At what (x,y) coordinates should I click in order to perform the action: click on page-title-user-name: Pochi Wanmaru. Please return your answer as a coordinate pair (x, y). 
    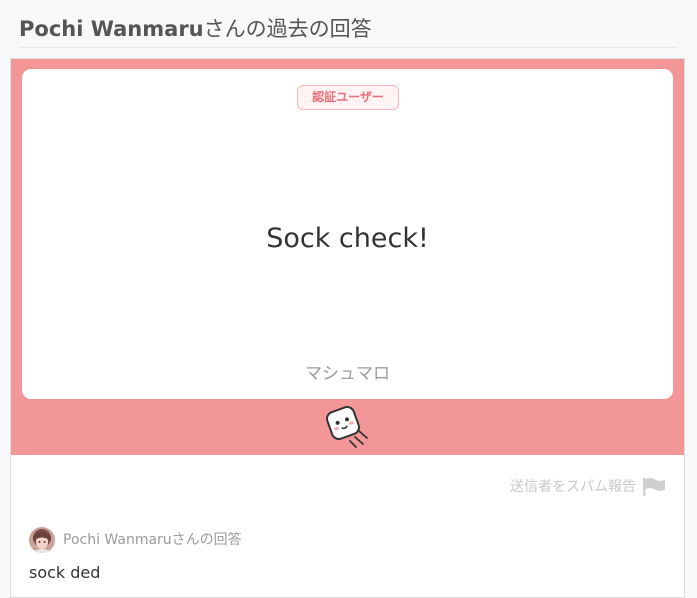
    Looking at the image, I should click on (111, 29).